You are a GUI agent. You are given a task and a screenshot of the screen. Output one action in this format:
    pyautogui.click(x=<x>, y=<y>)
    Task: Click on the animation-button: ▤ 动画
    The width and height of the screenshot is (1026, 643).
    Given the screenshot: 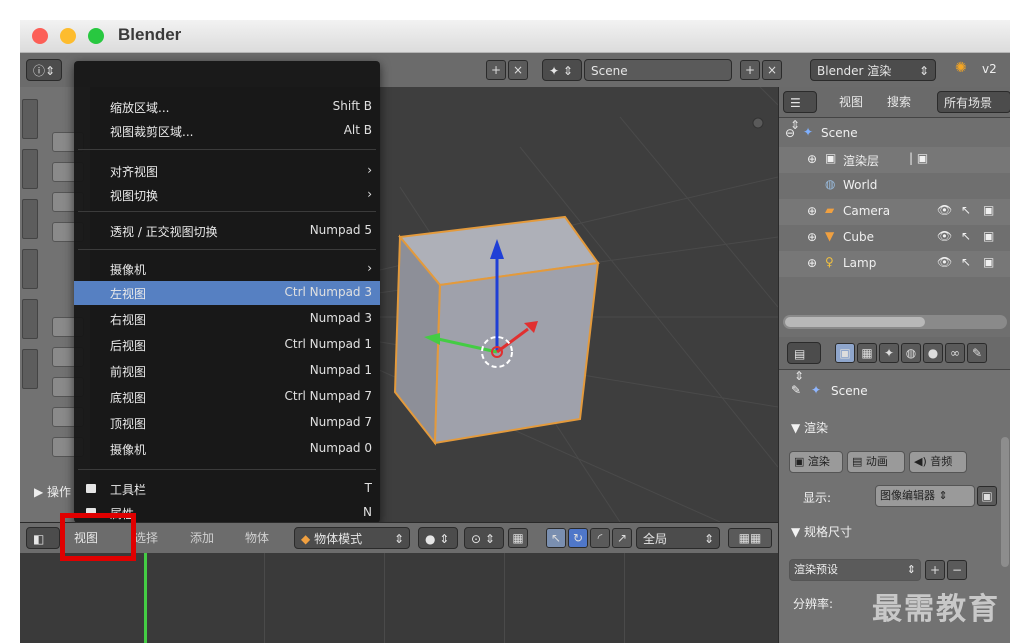 What is the action you would take?
    pyautogui.click(x=876, y=462)
    